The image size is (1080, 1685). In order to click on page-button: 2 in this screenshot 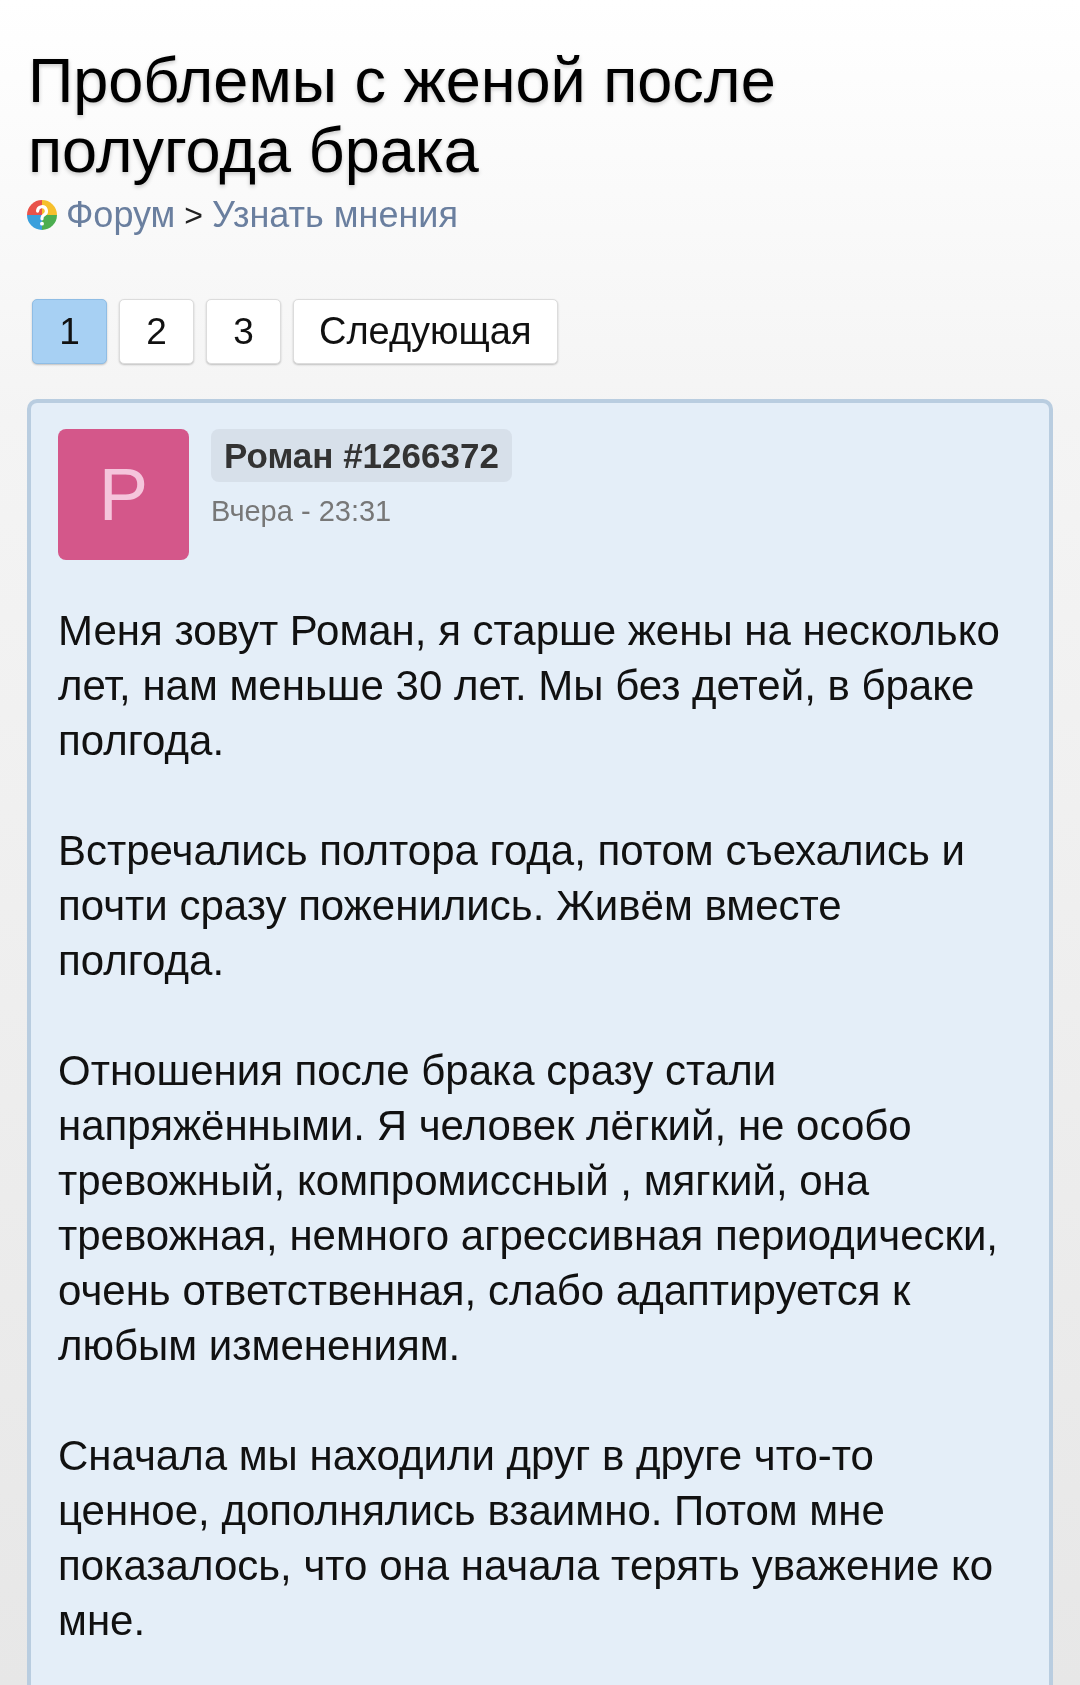, I will do `click(156, 331)`.